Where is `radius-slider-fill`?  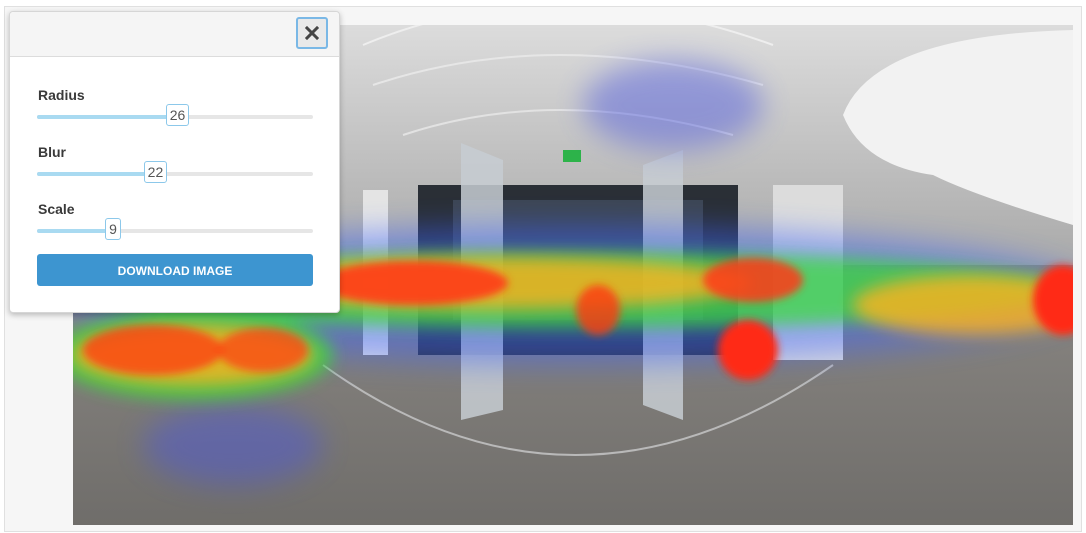
radius-slider-fill is located at coordinates (107, 117).